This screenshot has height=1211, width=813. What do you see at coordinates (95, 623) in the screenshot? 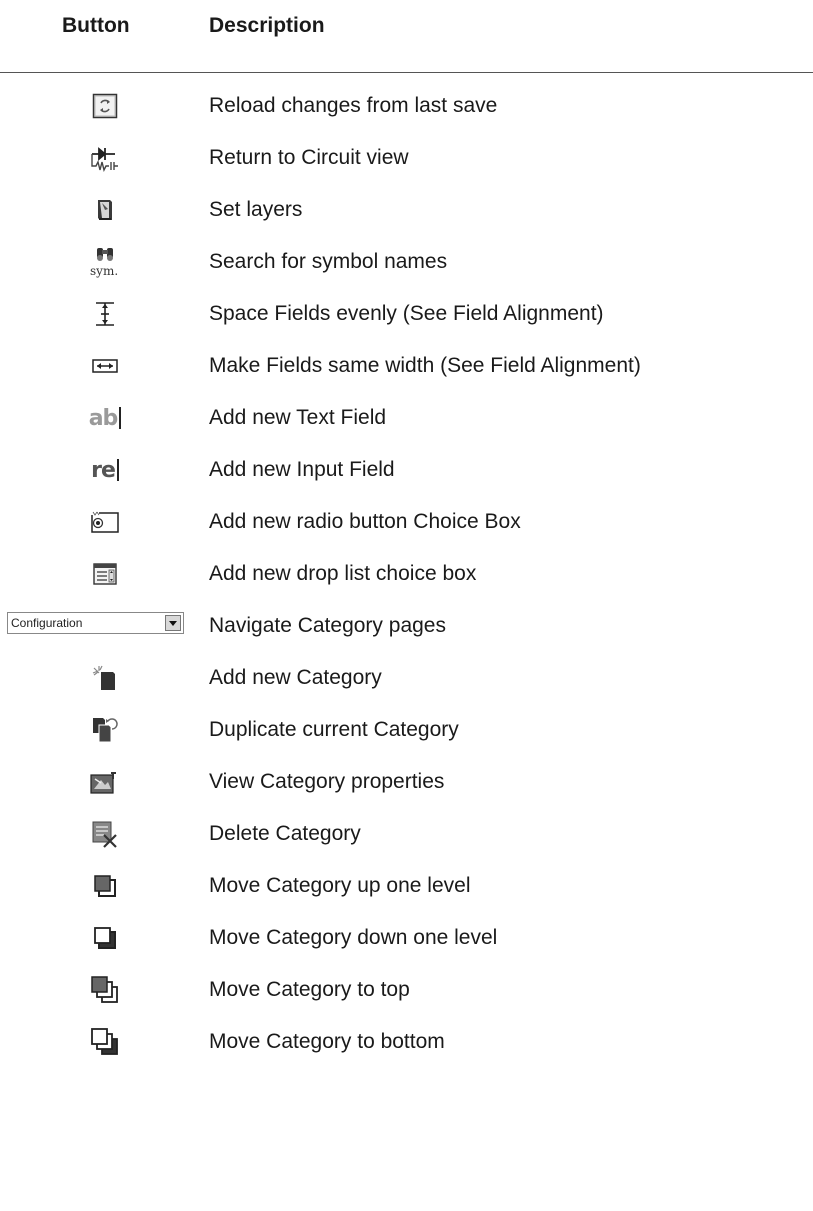
I see `category-dropdown: Configuration` at bounding box center [95, 623].